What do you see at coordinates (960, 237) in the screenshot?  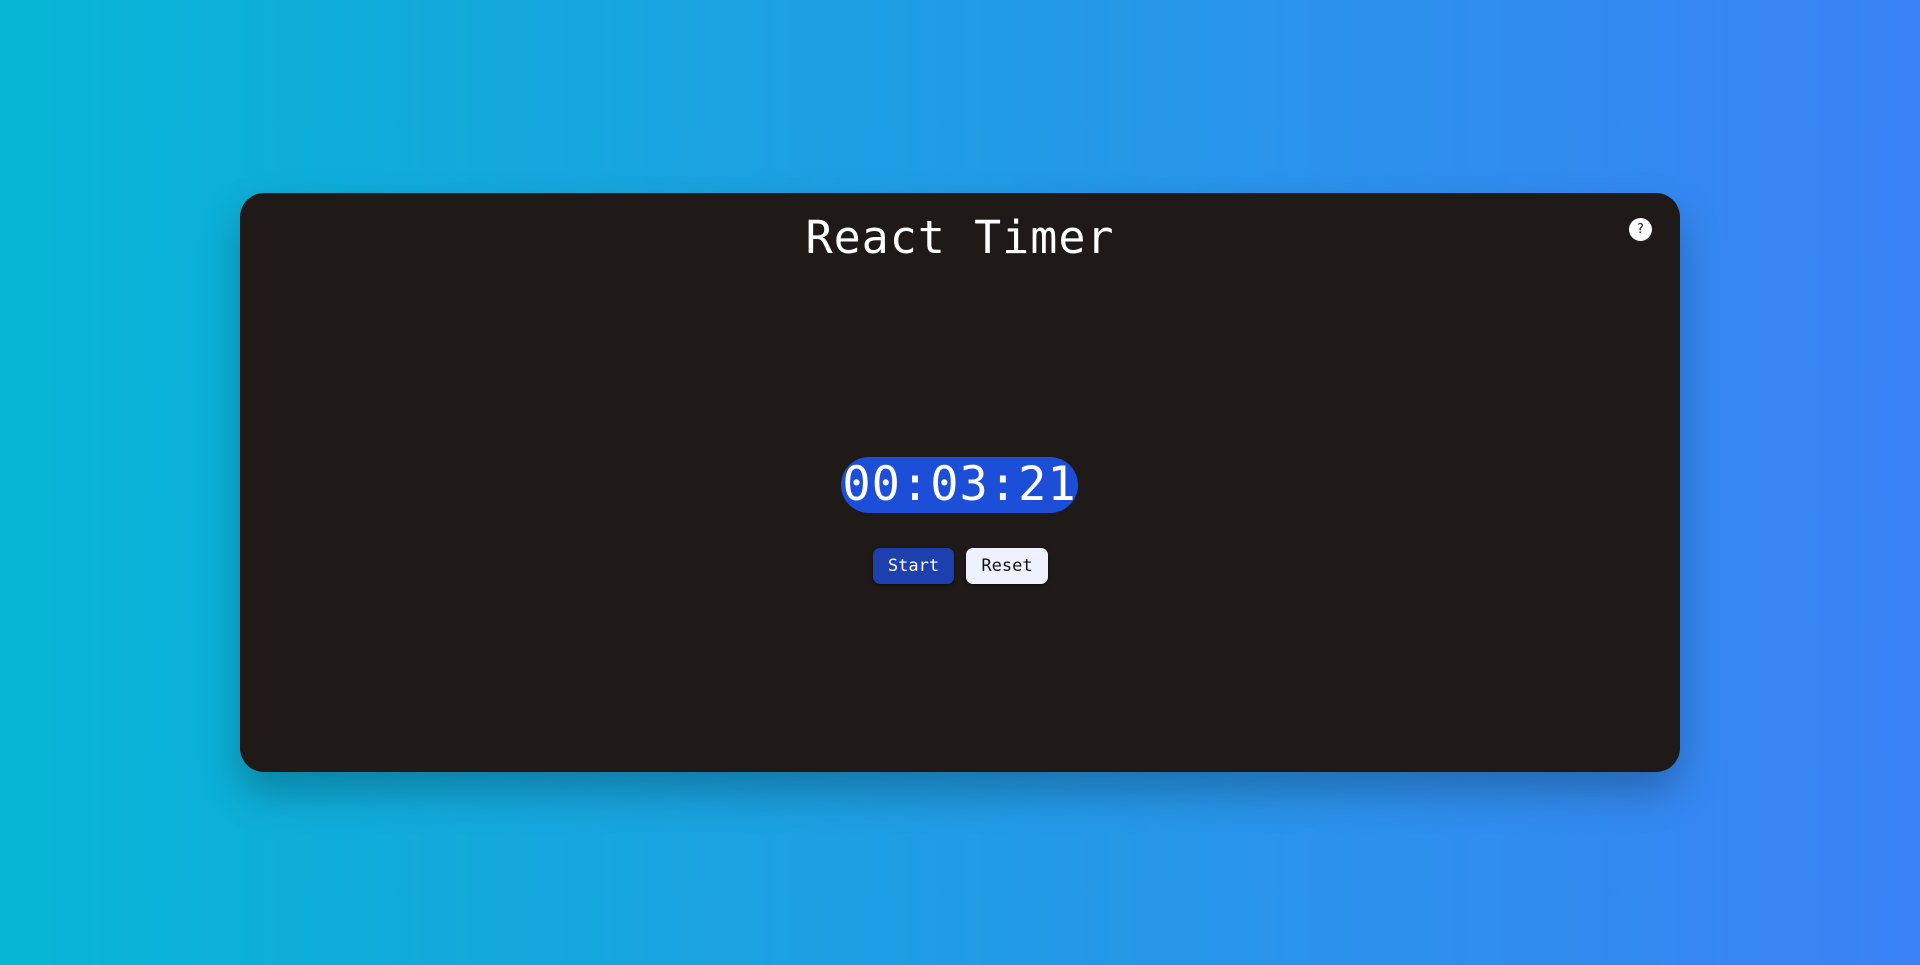 I see `app-title: React Timer` at bounding box center [960, 237].